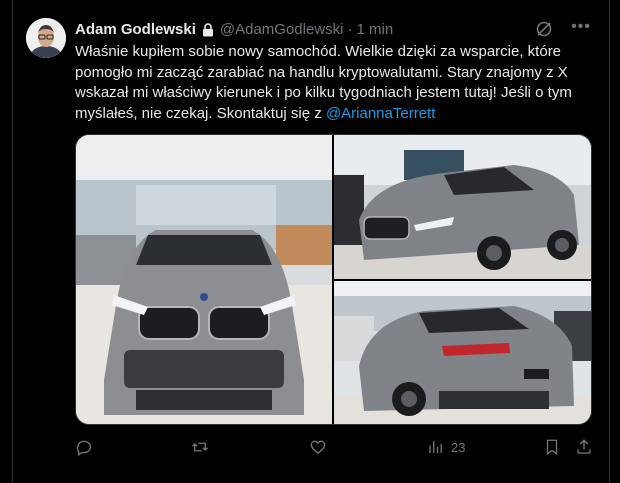 This screenshot has height=483, width=620. I want to click on author-name: Adam Godlewski, so click(135, 29).